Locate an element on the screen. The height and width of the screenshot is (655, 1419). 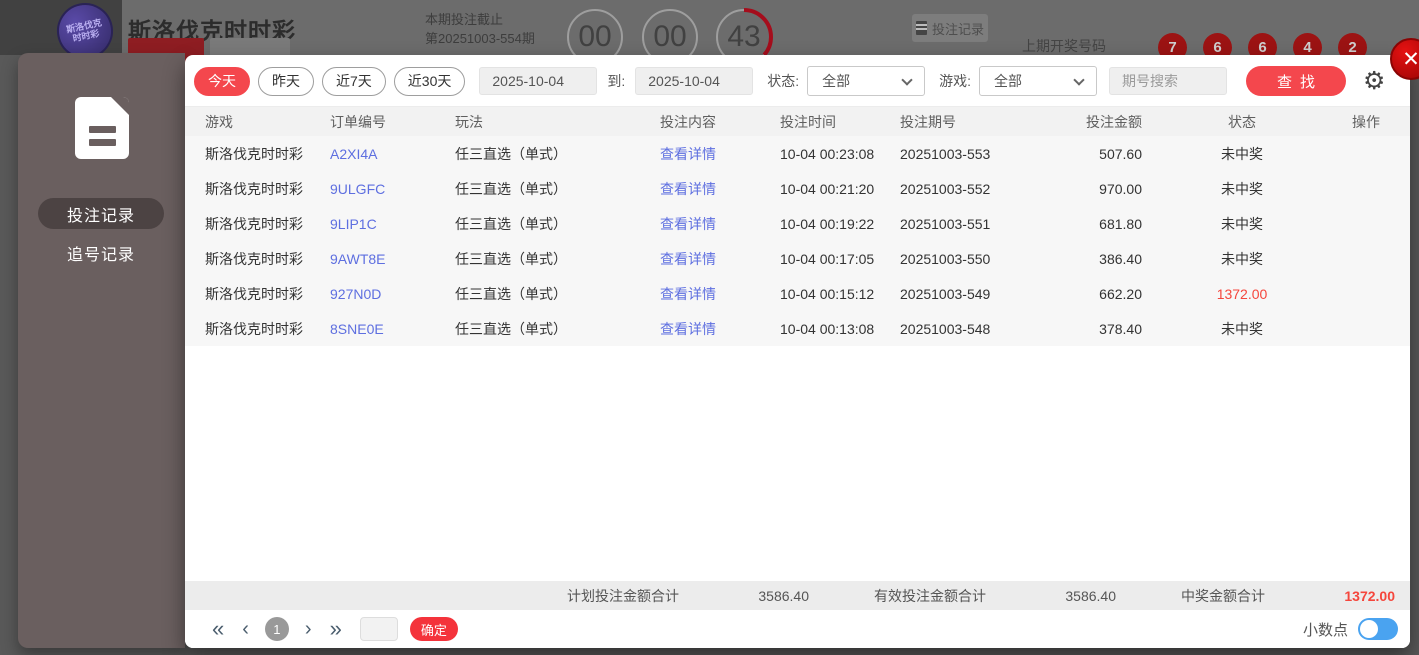
cell-status: 1372.00 is located at coordinates (1242, 293).